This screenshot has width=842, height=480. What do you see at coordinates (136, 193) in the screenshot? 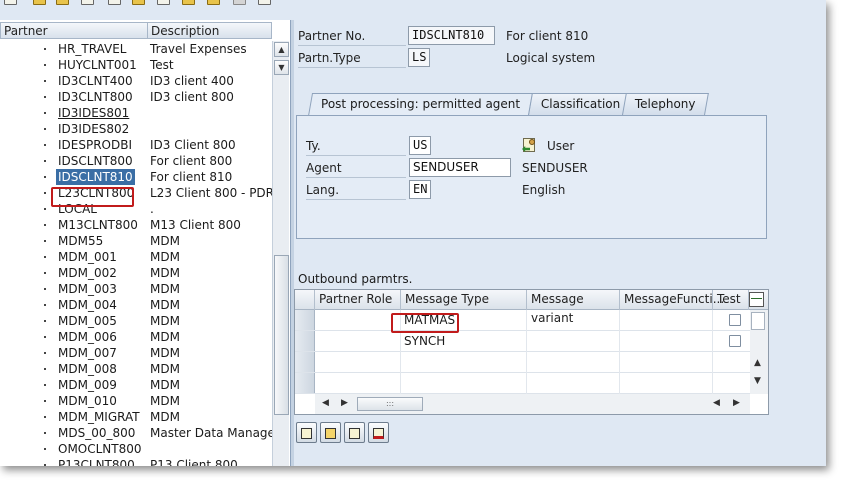
I see `partner-tree-row: L23CLNT800 L23 Client 800 - PDR` at bounding box center [136, 193].